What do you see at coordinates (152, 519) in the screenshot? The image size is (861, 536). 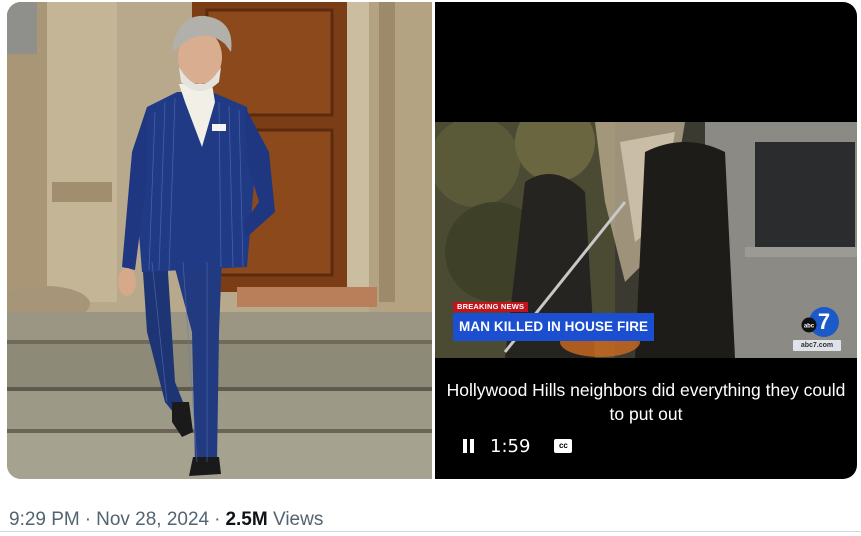 I see `tweet-date: Nov 28, 2024` at bounding box center [152, 519].